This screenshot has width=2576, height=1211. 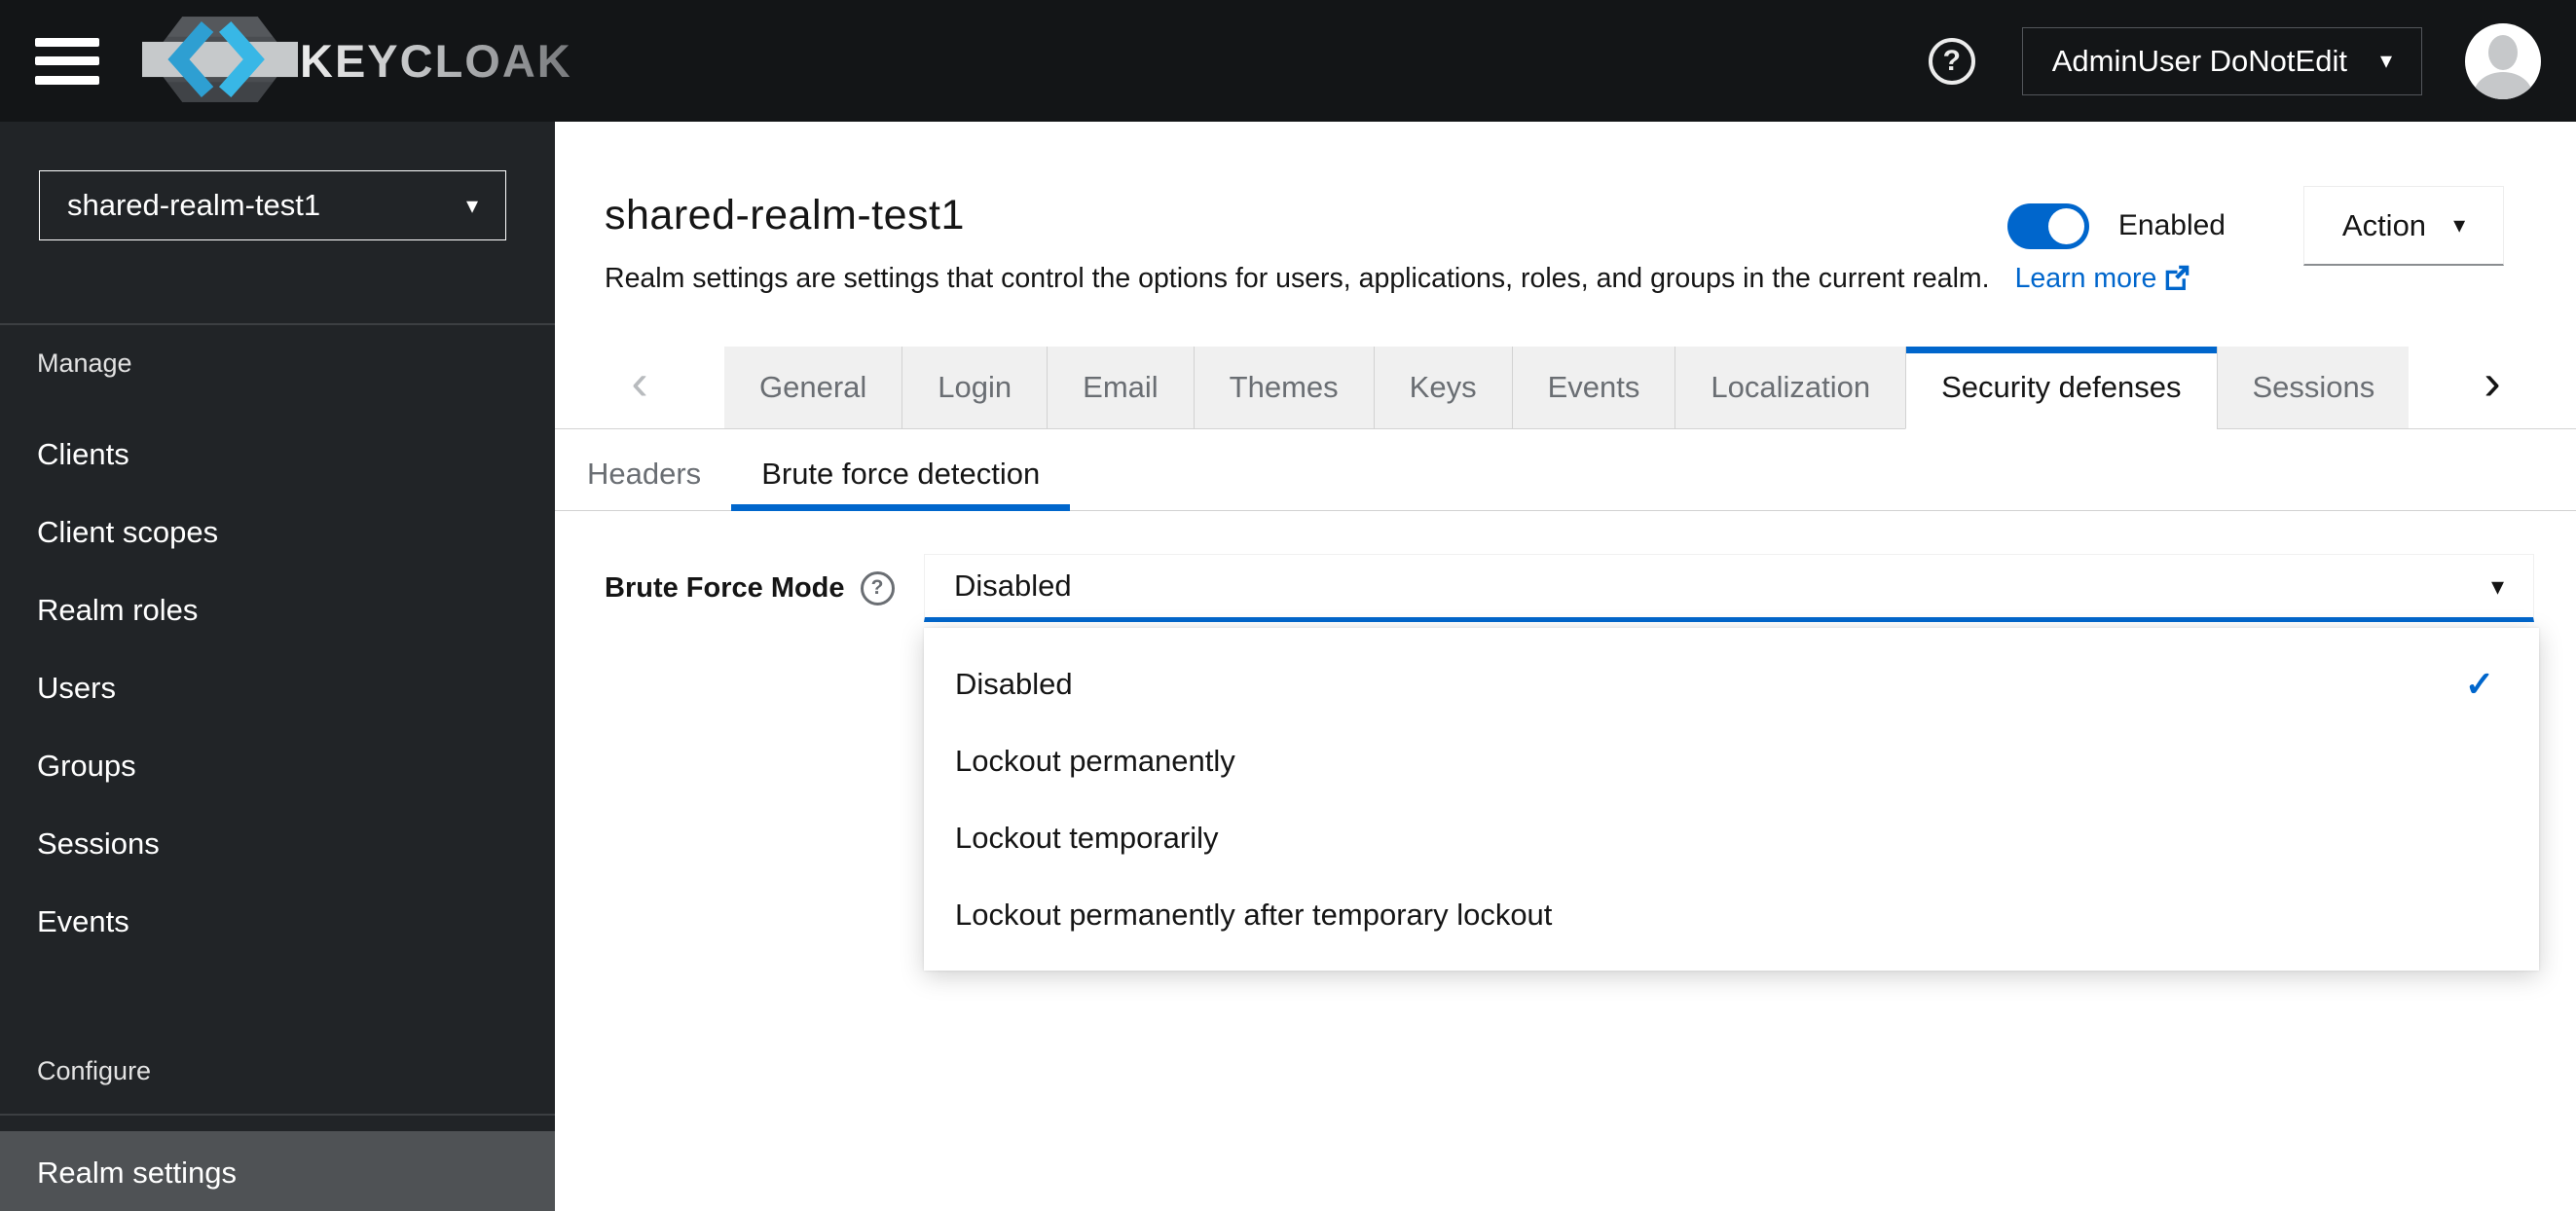 I want to click on sidebar-section-title: Configure, so click(x=94, y=1070).